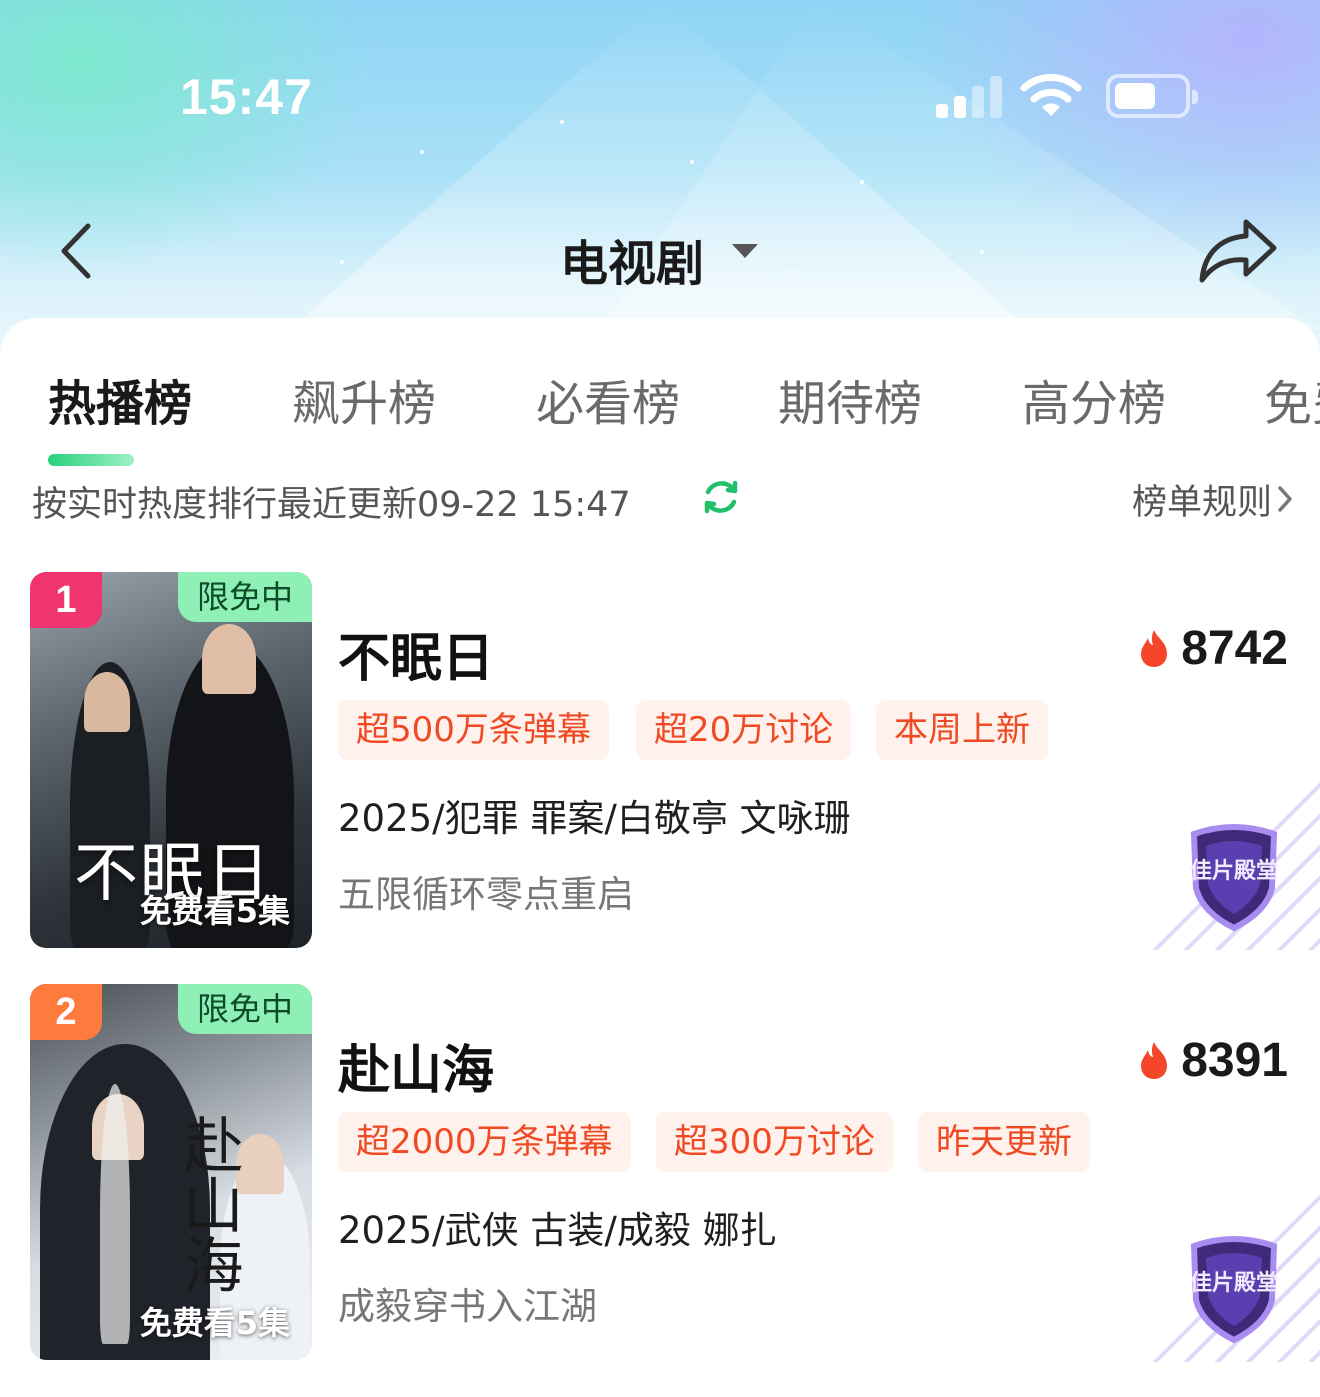 This screenshot has width=1320, height=1397. I want to click on poster-title: 赴山海, so click(208, 1204).